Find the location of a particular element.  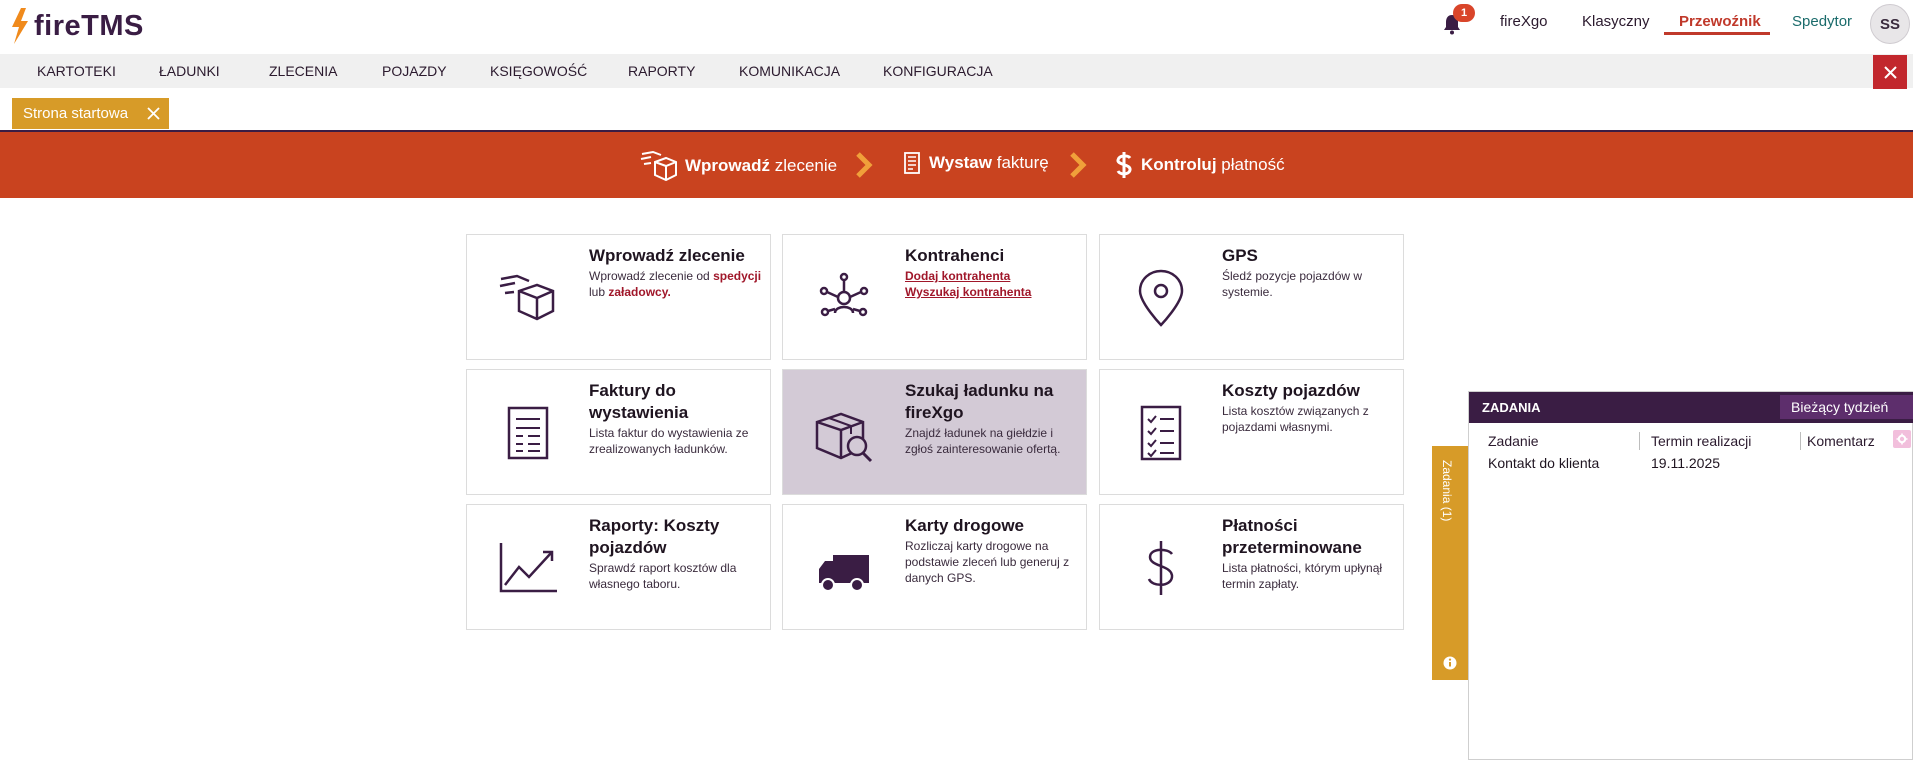

info-icon is located at coordinates (1450, 663).